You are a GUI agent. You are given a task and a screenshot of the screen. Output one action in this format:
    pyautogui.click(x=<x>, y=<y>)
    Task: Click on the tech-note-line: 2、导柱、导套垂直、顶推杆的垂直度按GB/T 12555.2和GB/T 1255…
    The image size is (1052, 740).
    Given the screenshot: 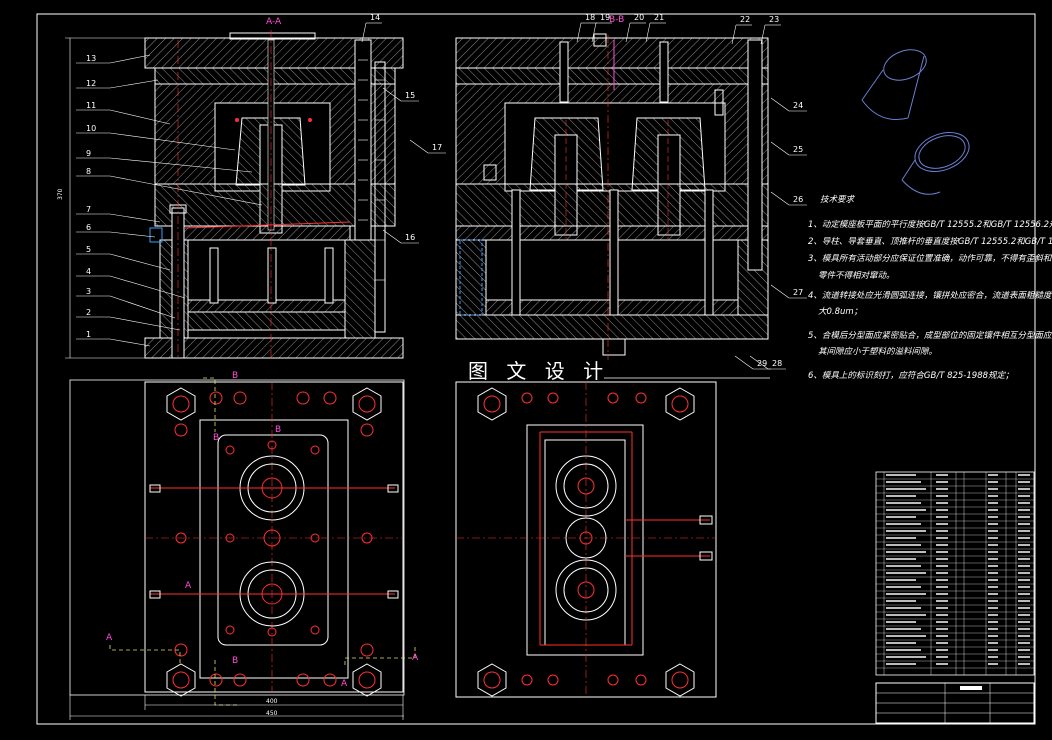 What is the action you would take?
    pyautogui.click(x=930, y=241)
    